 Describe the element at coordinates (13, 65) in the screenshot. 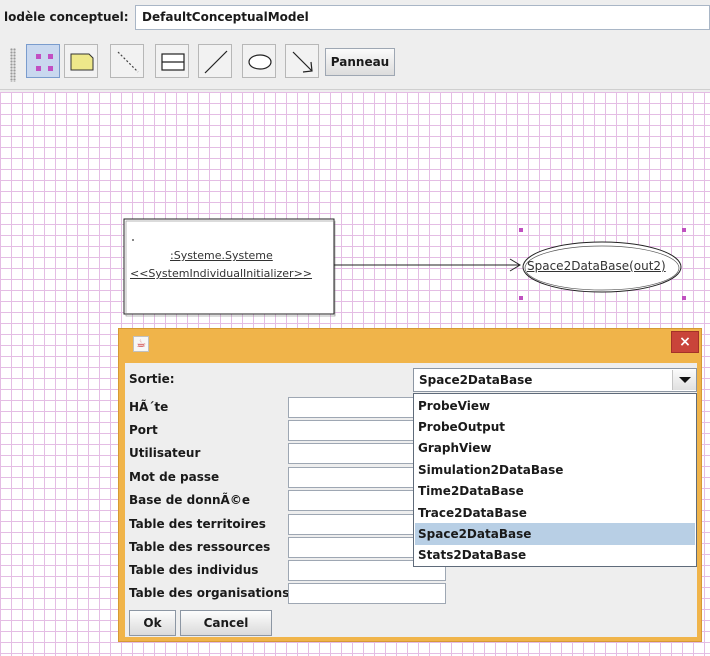

I see `toolbar-grip-icon` at that location.